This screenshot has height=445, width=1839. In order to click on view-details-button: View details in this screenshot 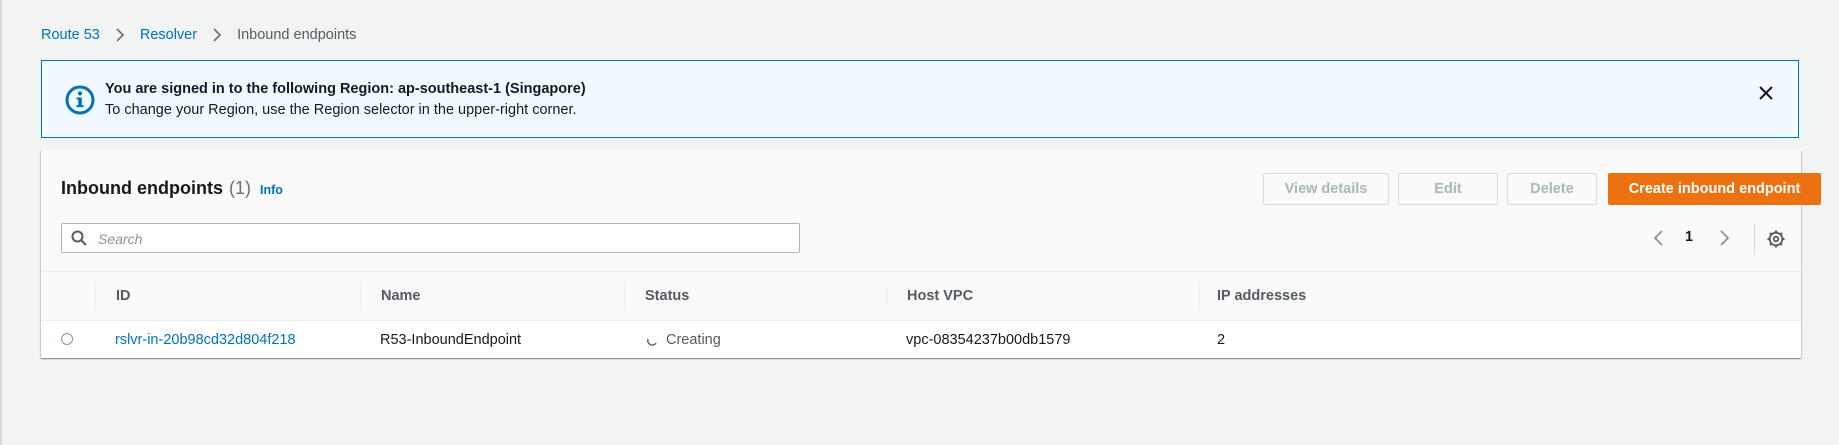, I will do `click(1326, 189)`.